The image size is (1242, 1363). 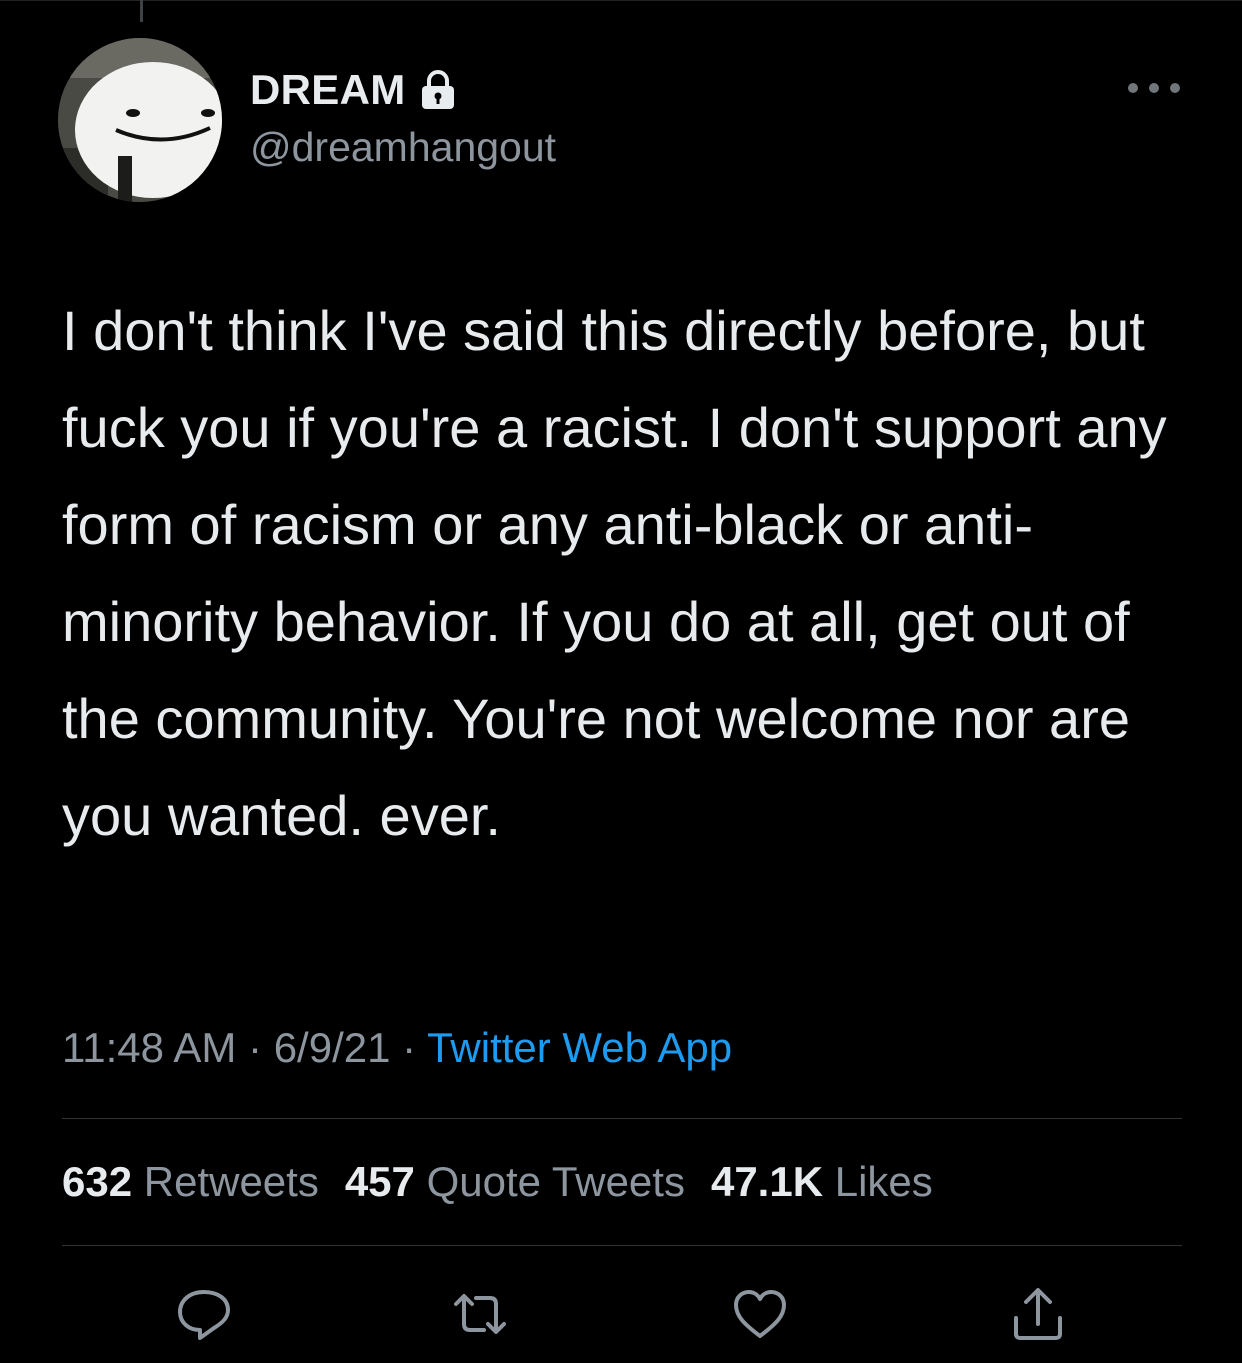 What do you see at coordinates (328, 90) in the screenshot?
I see `author-name: DREAM` at bounding box center [328, 90].